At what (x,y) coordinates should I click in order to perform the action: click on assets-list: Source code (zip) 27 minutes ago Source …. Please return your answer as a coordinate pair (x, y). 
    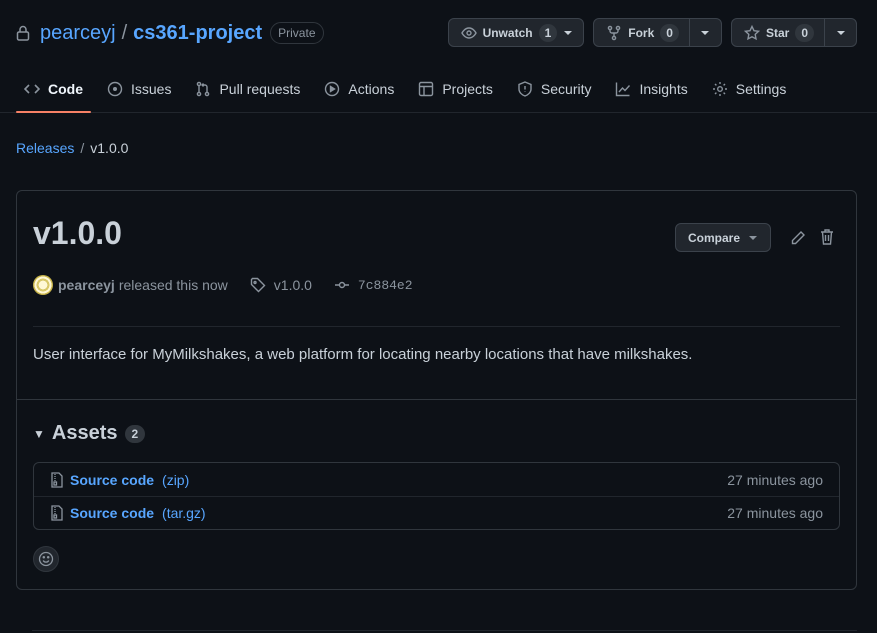
    Looking at the image, I should click on (436, 496).